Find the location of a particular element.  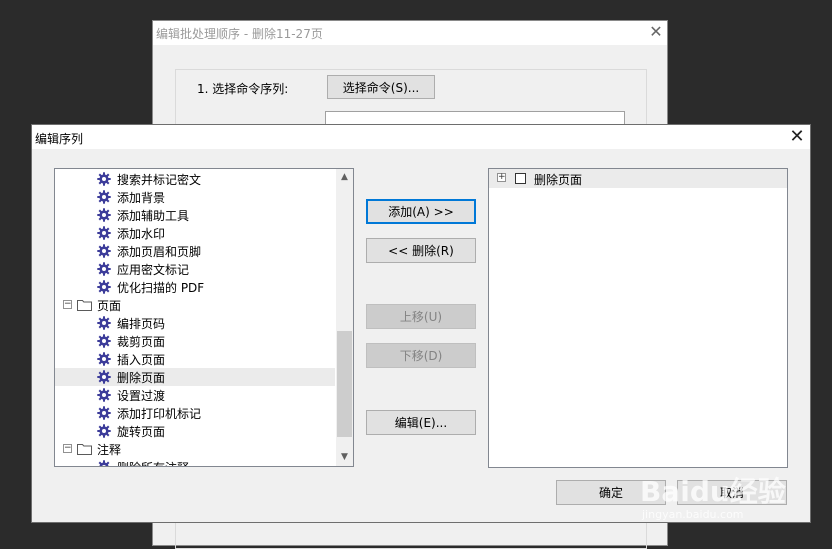

tree-command-item: 裁剪页面 is located at coordinates (195, 341).